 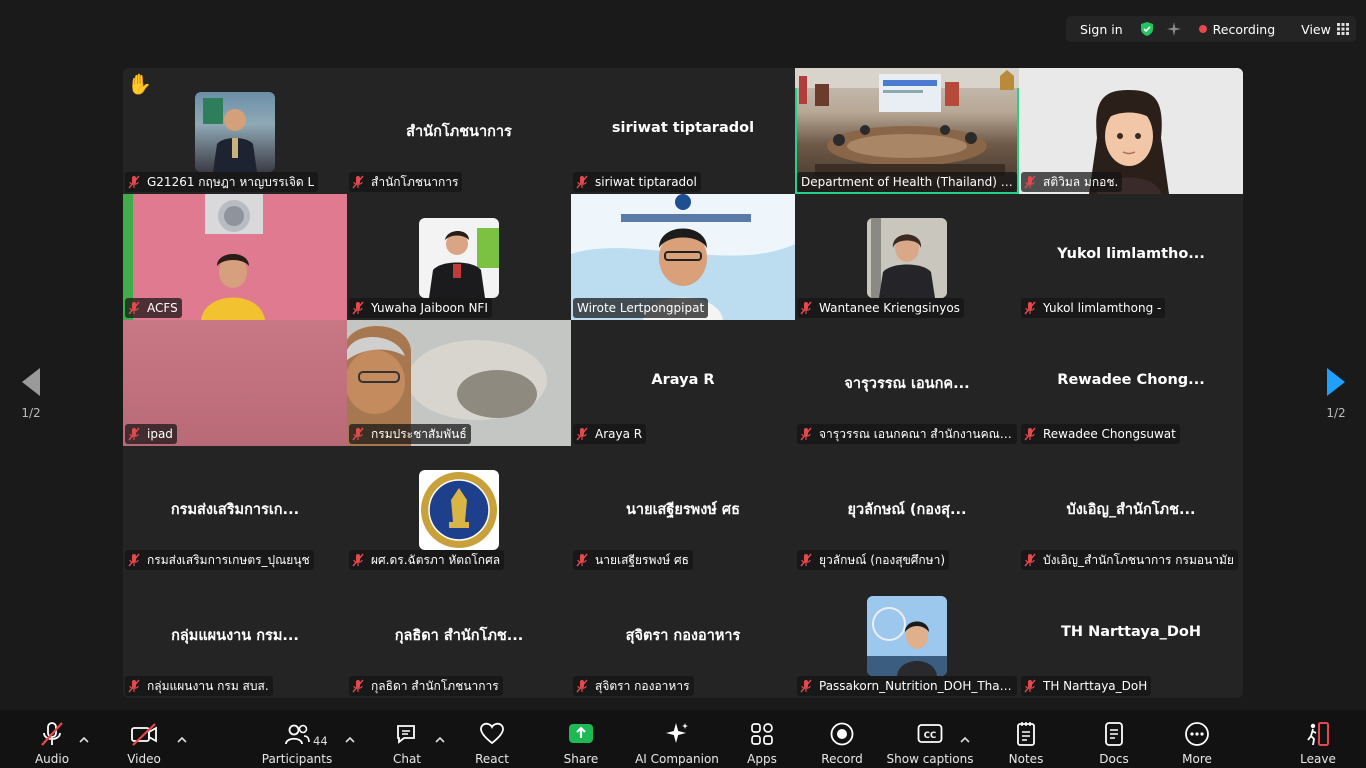 I want to click on more-options-icon, so click(x=1197, y=734).